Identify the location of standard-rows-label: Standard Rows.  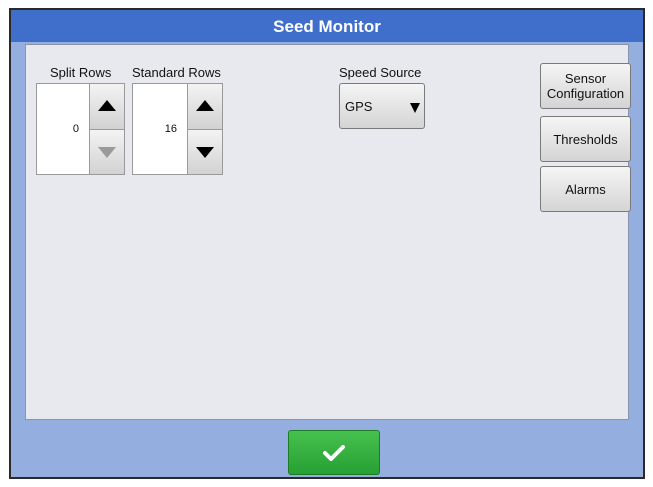
(176, 72).